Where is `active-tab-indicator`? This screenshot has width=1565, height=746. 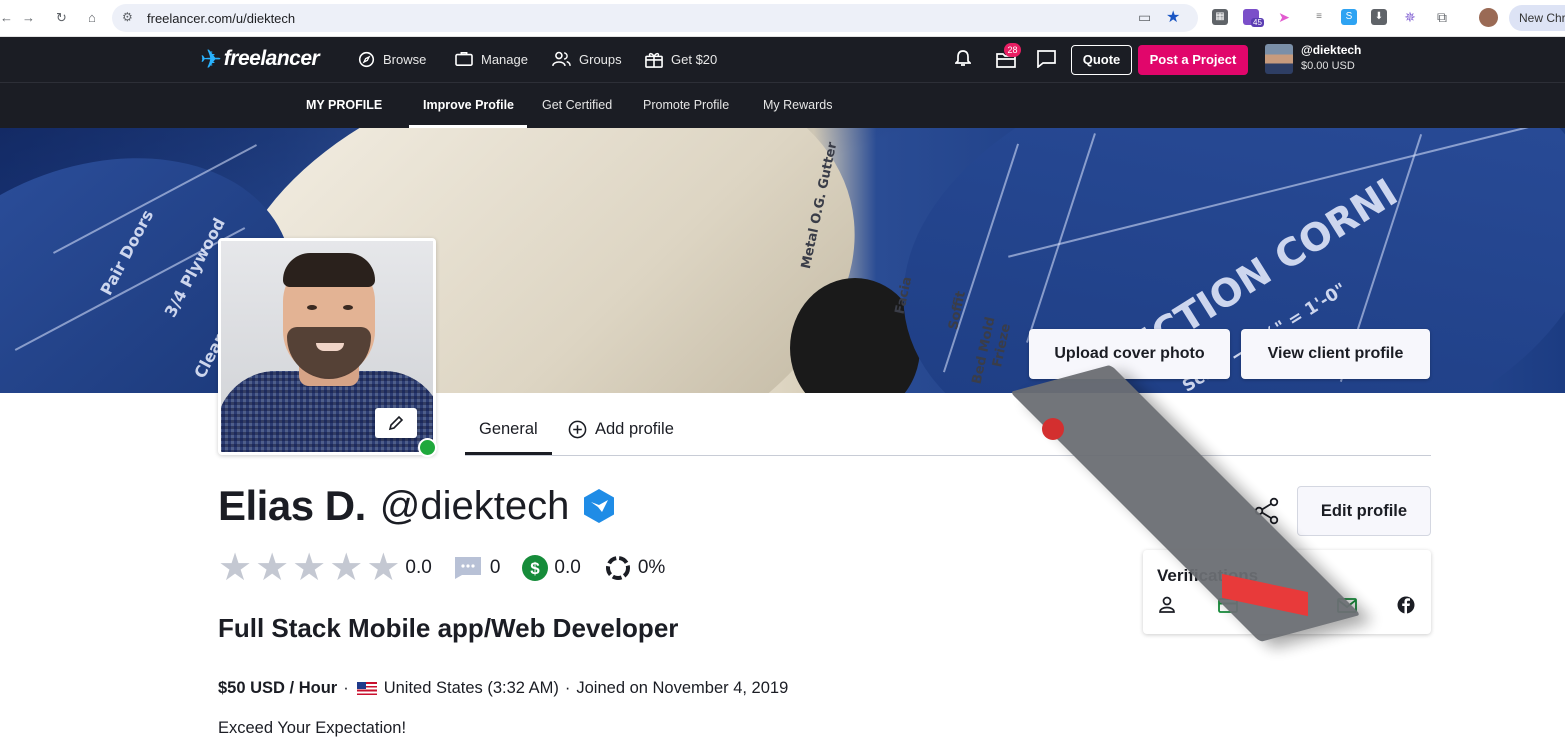 active-tab-indicator is located at coordinates (508, 453).